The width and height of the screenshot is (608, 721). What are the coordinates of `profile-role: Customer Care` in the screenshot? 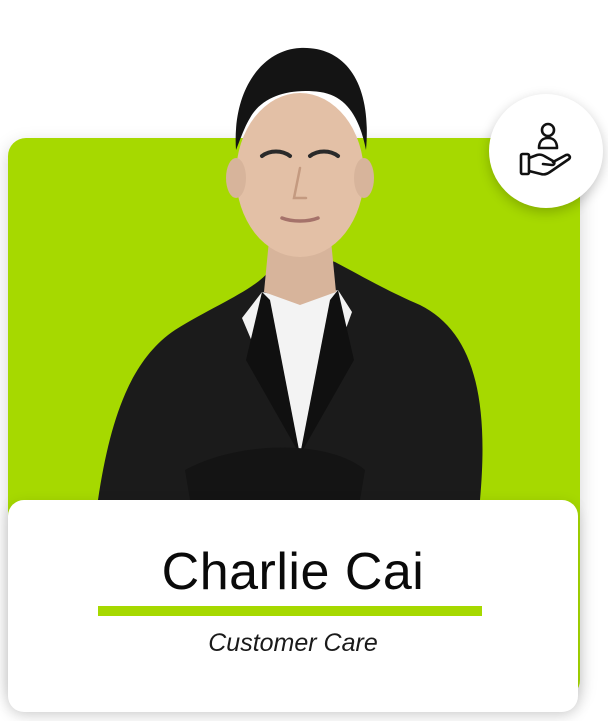 It's located at (293, 643).